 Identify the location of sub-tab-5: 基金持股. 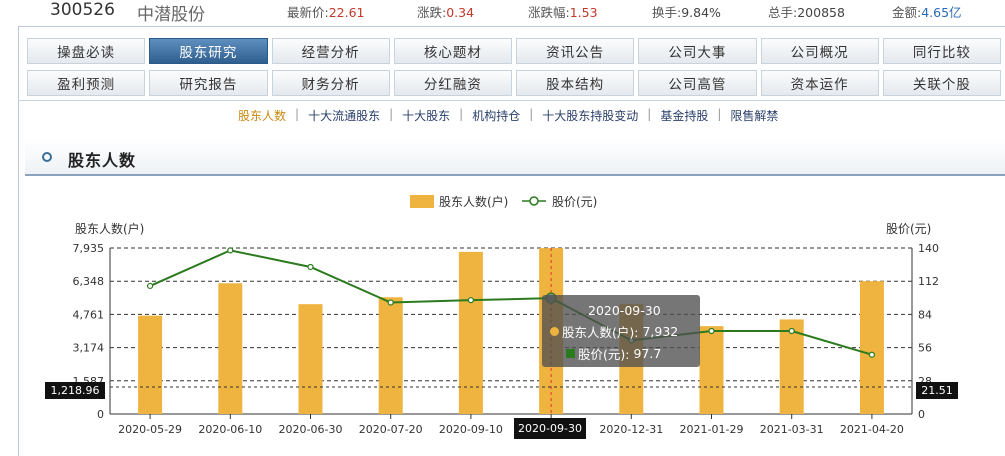
(684, 115).